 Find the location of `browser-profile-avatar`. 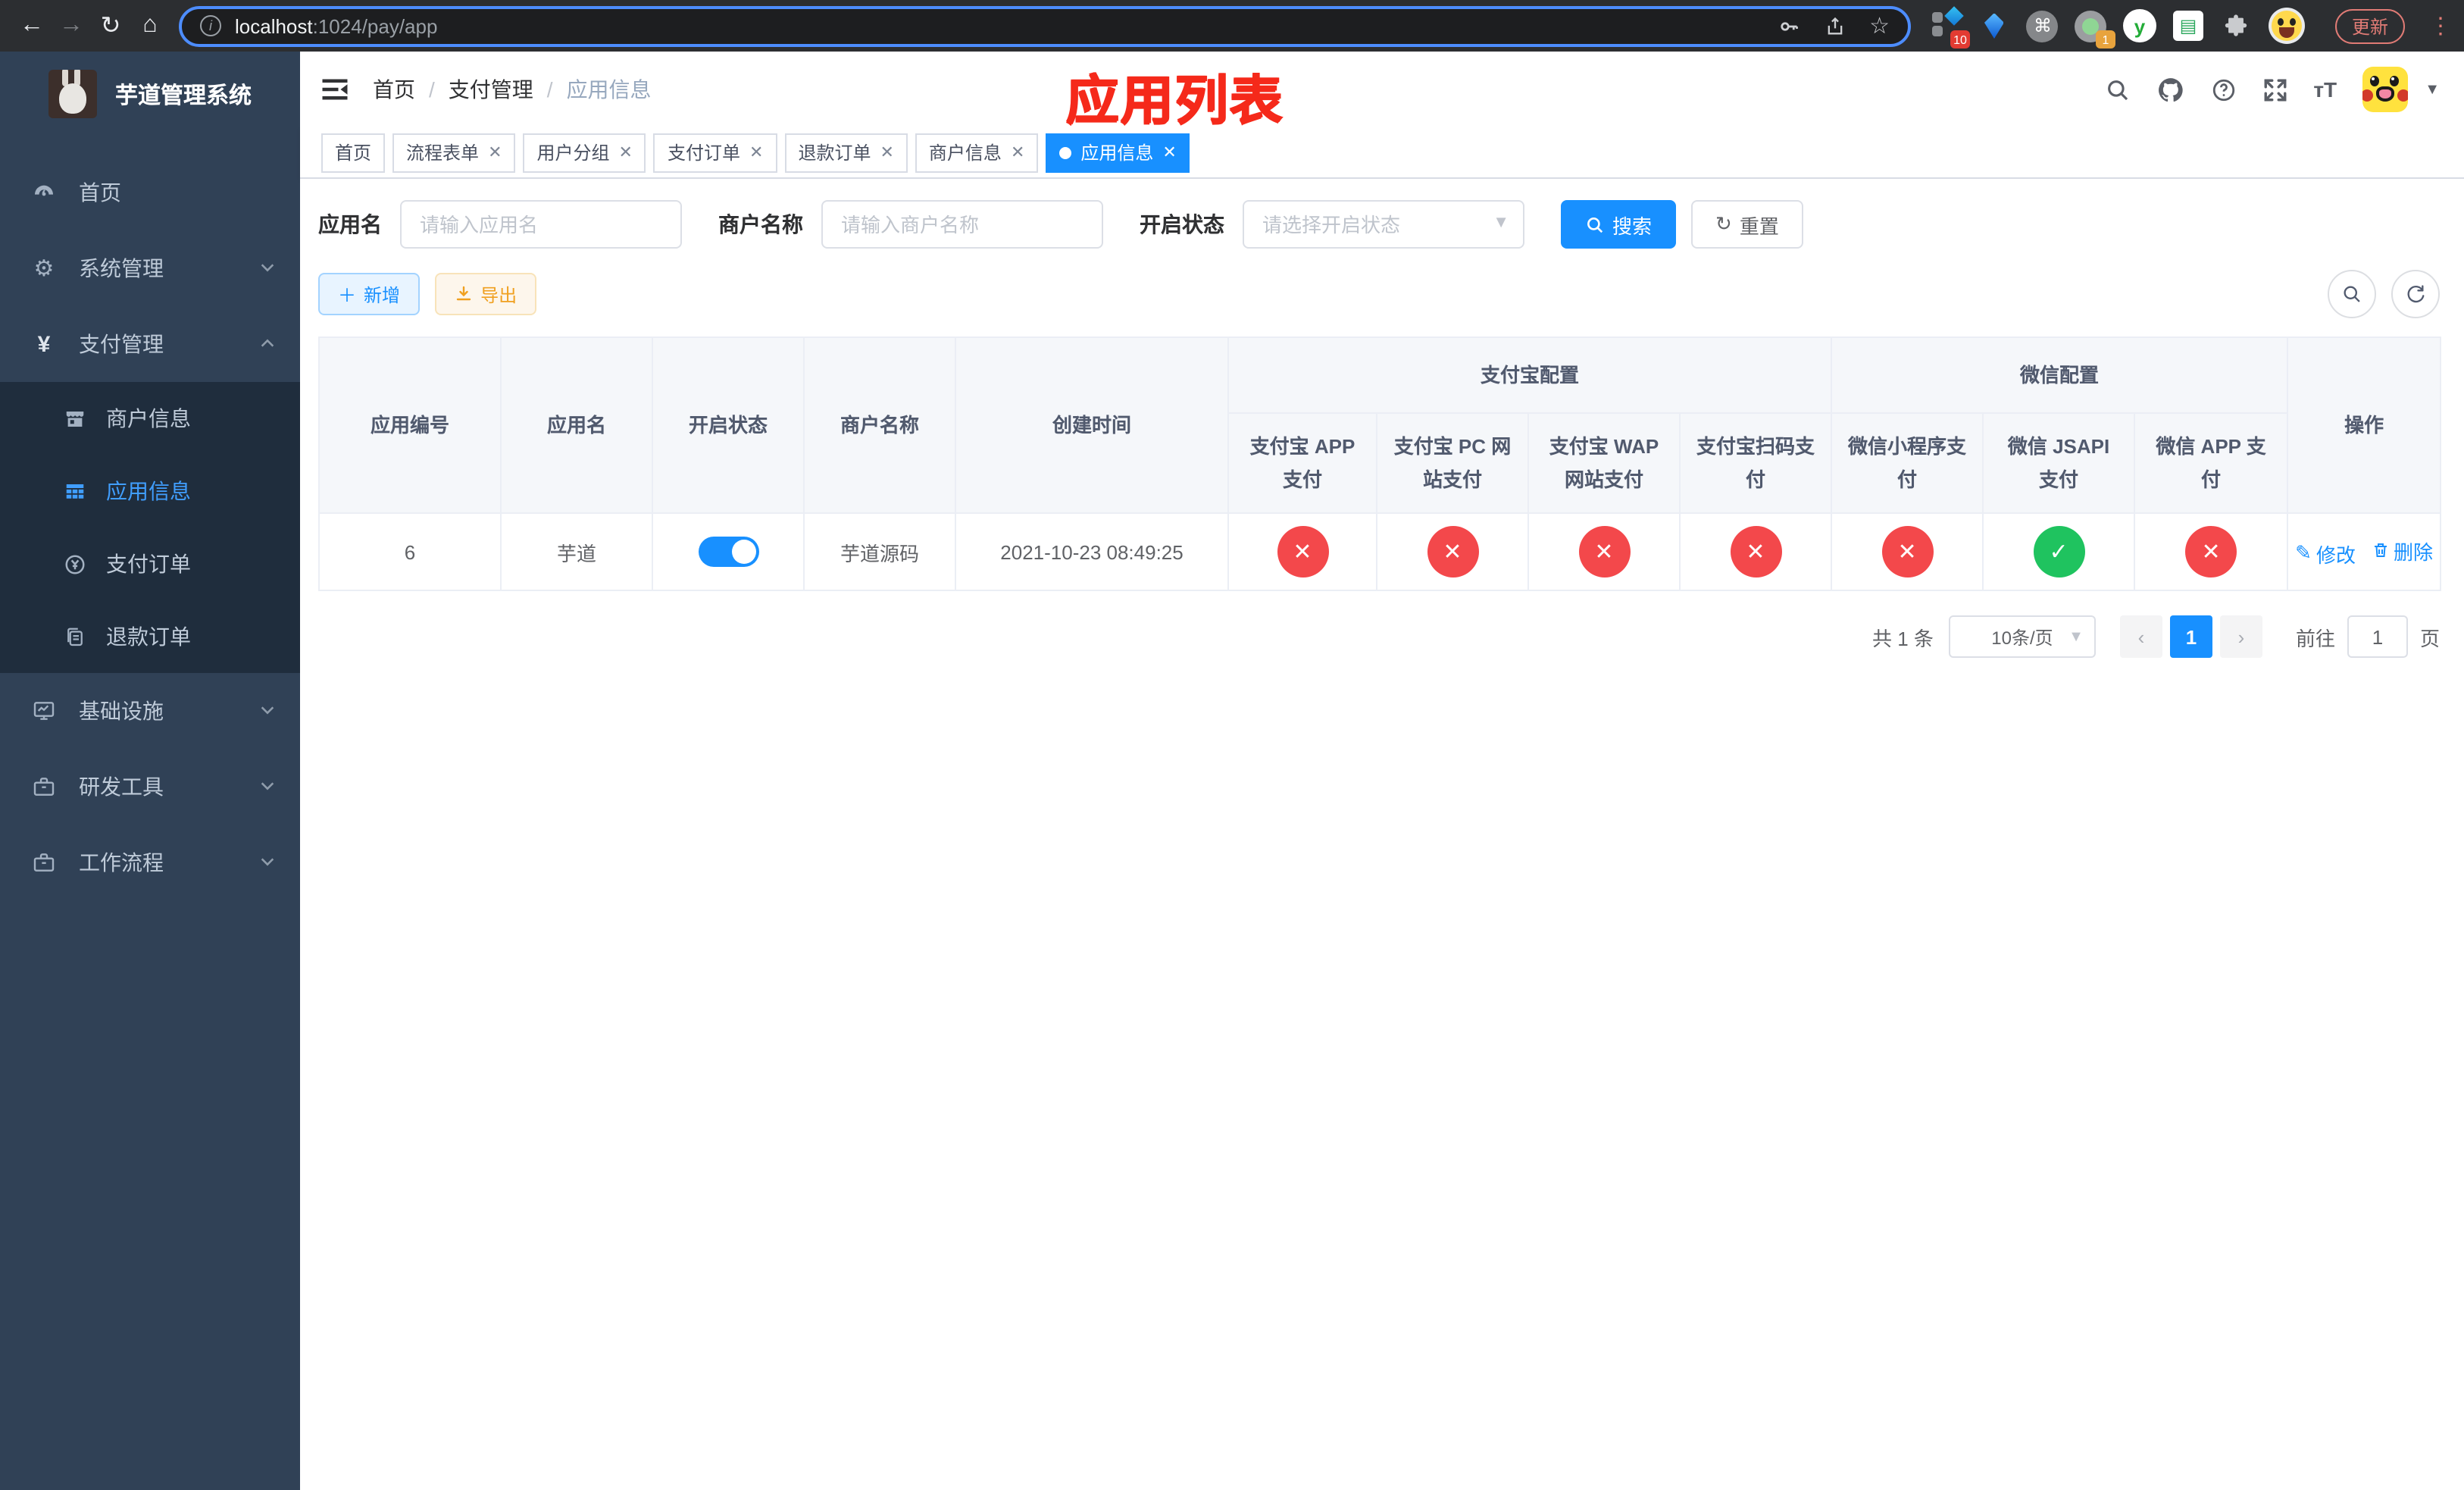

browser-profile-avatar is located at coordinates (2286, 26).